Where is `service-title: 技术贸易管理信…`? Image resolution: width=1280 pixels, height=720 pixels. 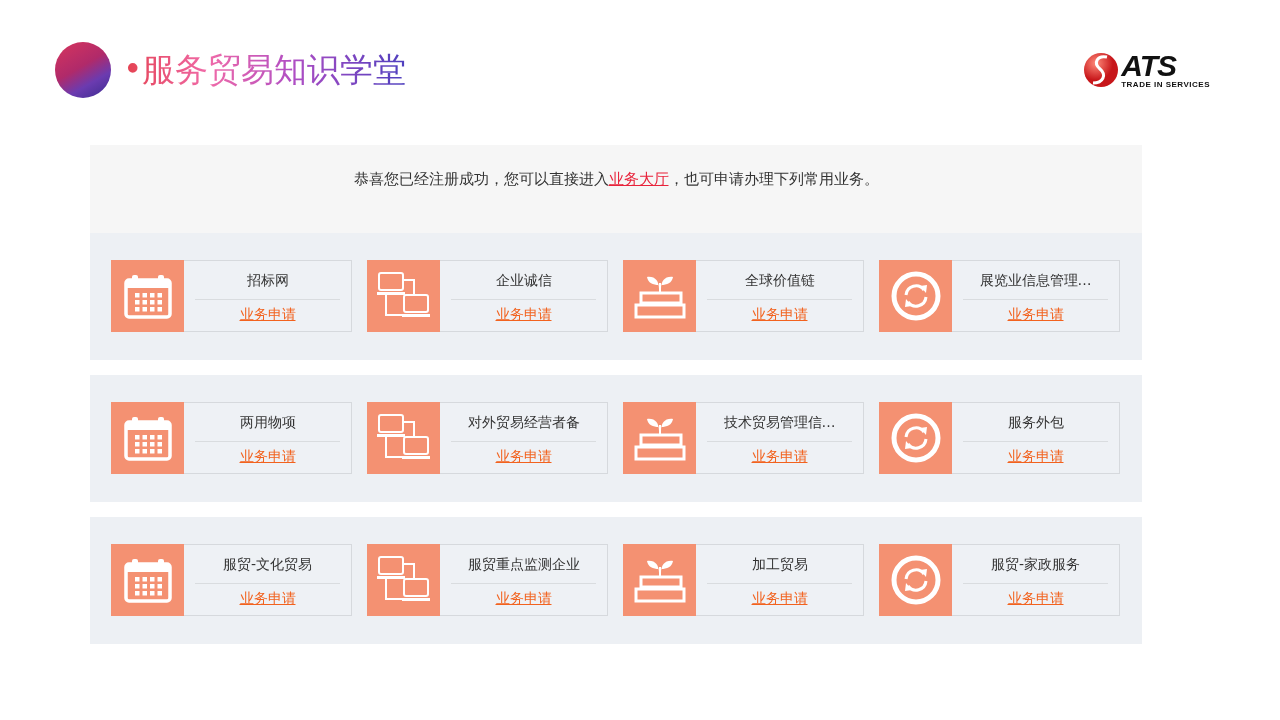
service-title: 技术贸易管理信… is located at coordinates (779, 422).